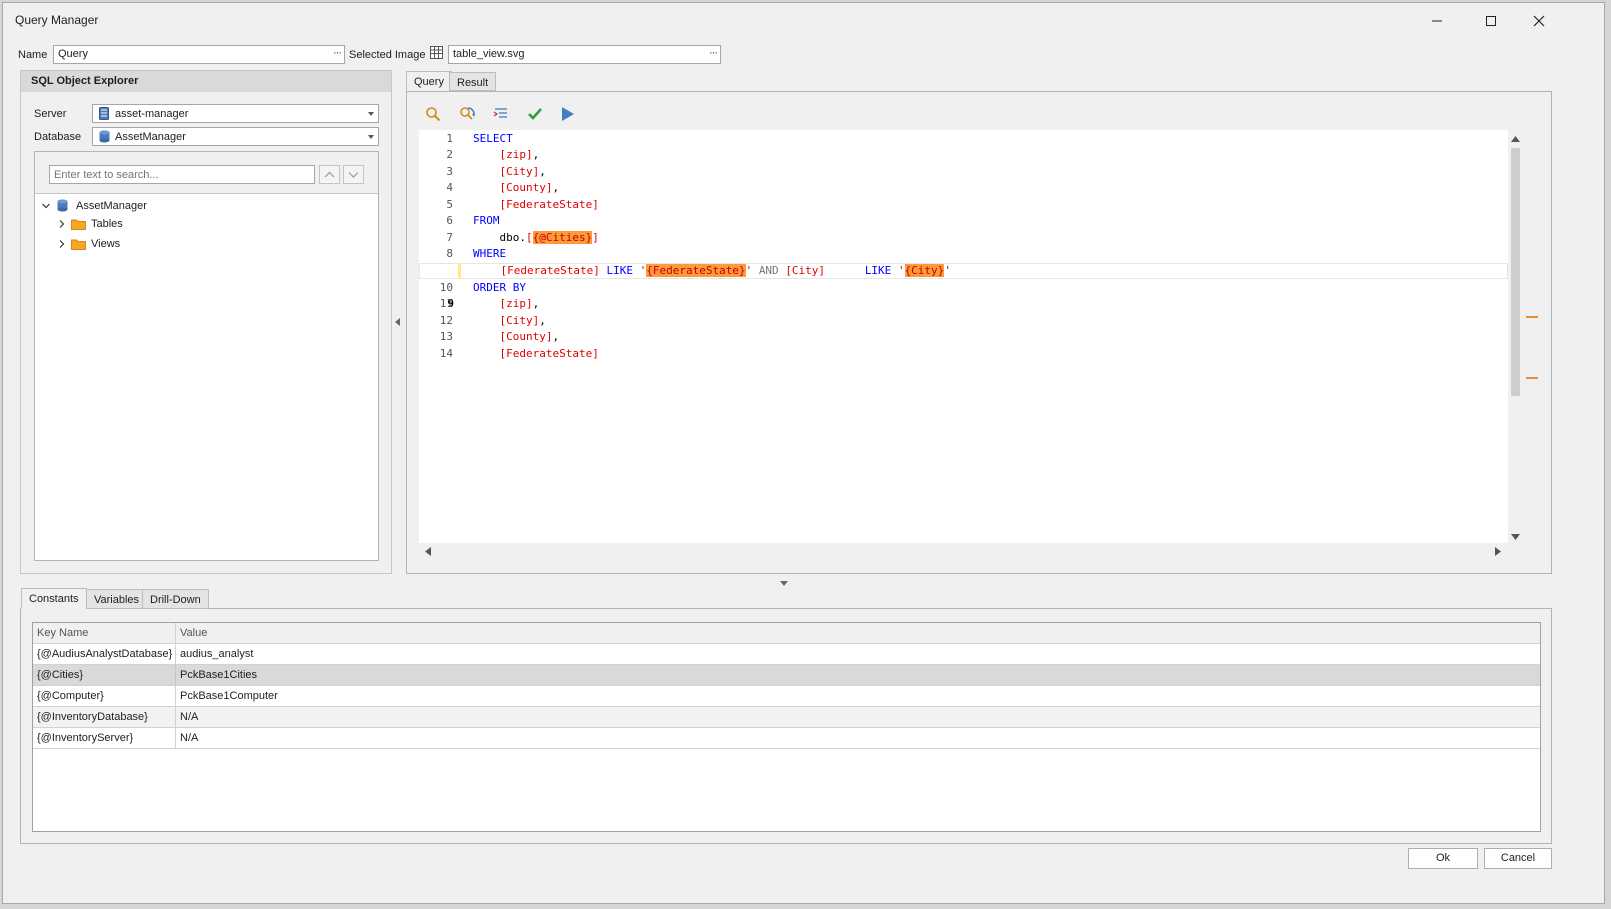  I want to click on line-number: 8, so click(449, 253).